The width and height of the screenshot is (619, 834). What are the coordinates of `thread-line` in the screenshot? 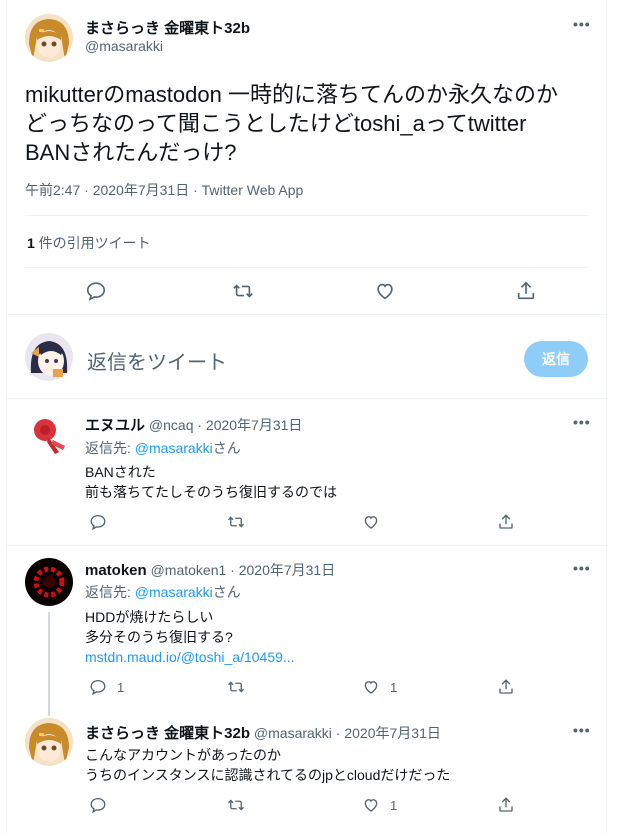 It's located at (49, 664).